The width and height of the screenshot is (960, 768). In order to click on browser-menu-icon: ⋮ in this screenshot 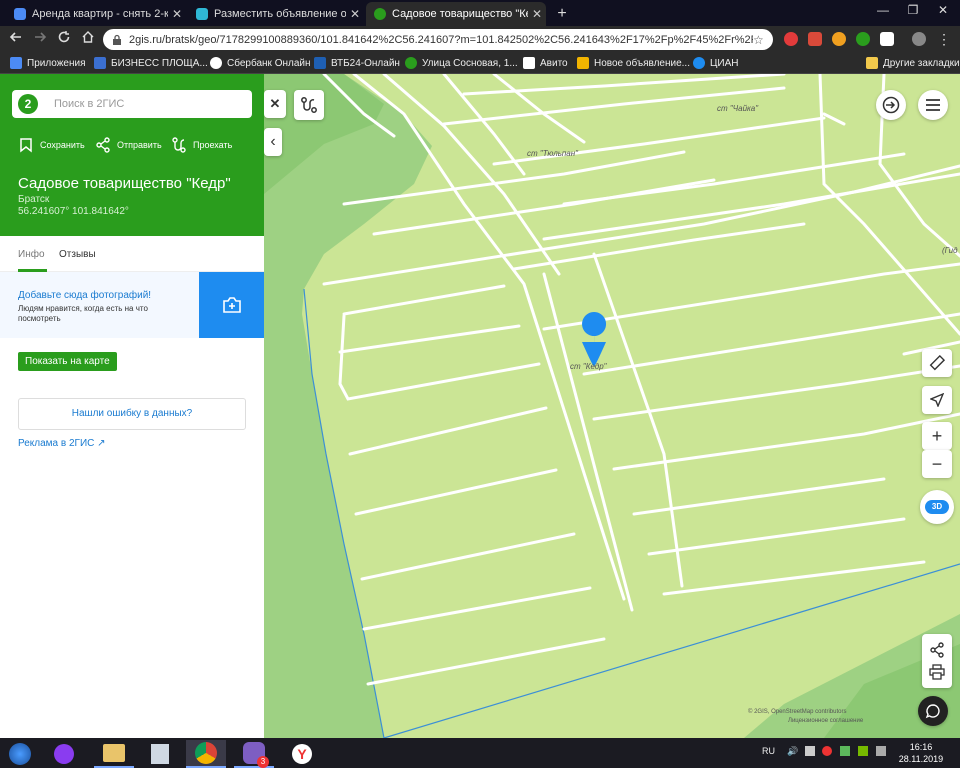, I will do `click(944, 39)`.